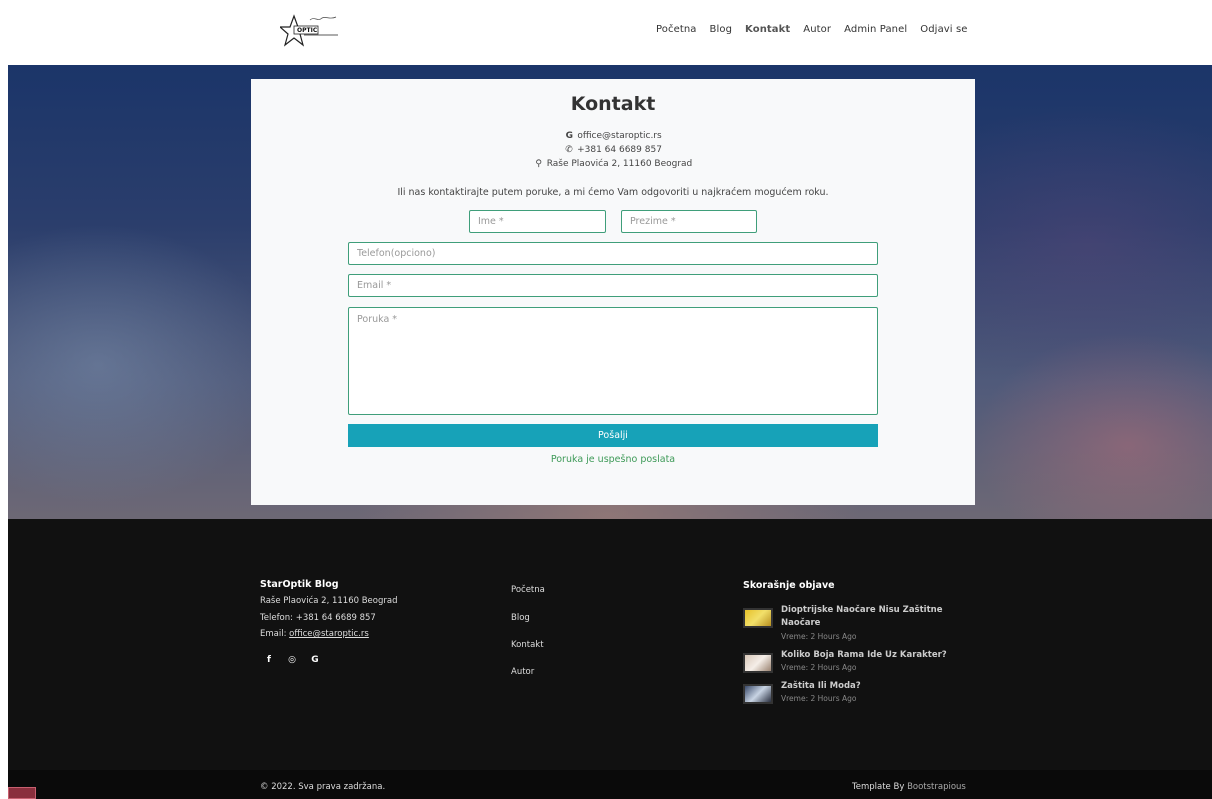  Describe the element at coordinates (789, 585) in the screenshot. I see `recent-posts-title: Skorašnje objave` at that location.